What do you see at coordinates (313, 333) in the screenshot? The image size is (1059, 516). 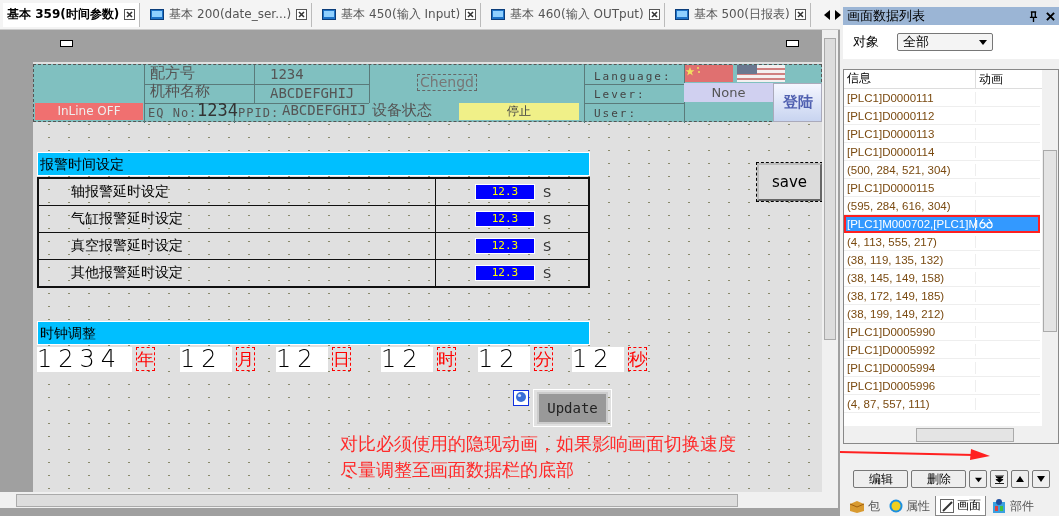 I see `section-title: 时钟调整` at bounding box center [313, 333].